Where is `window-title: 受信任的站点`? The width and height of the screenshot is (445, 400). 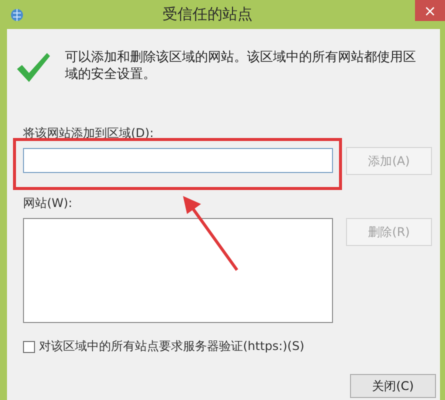
window-title: 受信任的站点 is located at coordinates (208, 14).